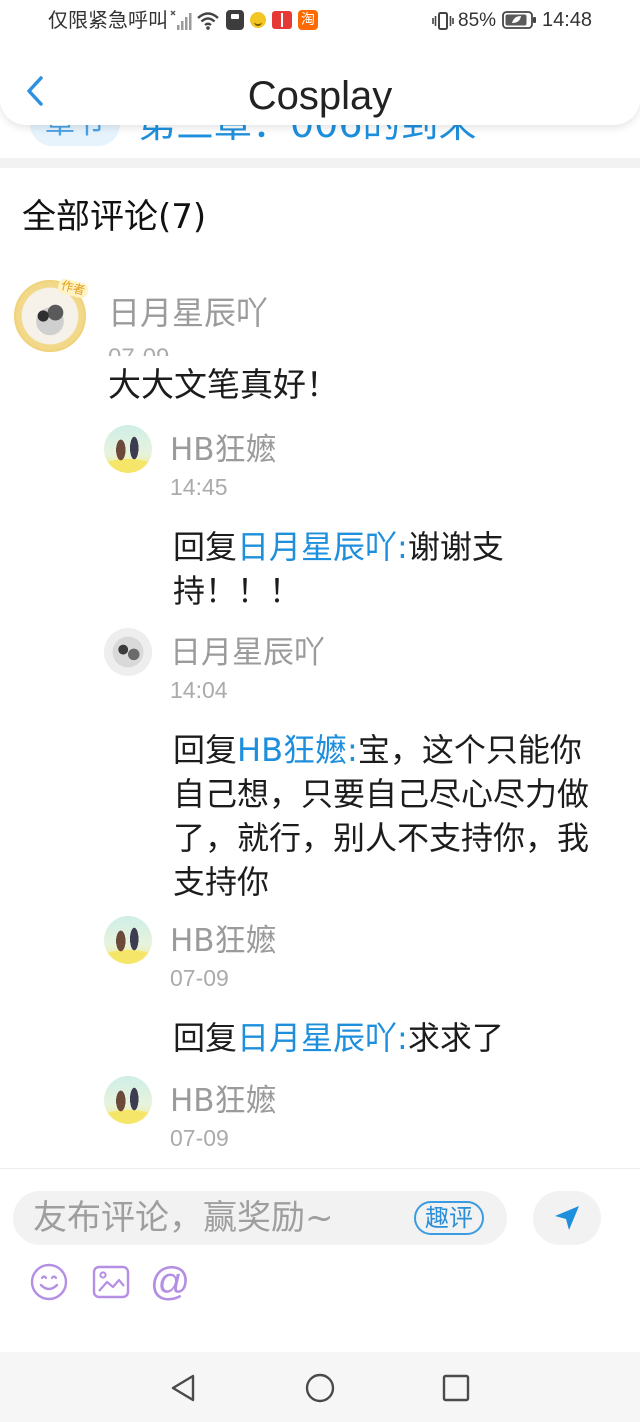 The width and height of the screenshot is (640, 1422). Describe the element at coordinates (389, 569) in the screenshot. I see `reply-text: 回复日月星辰吖:谢谢支持！！！` at that location.